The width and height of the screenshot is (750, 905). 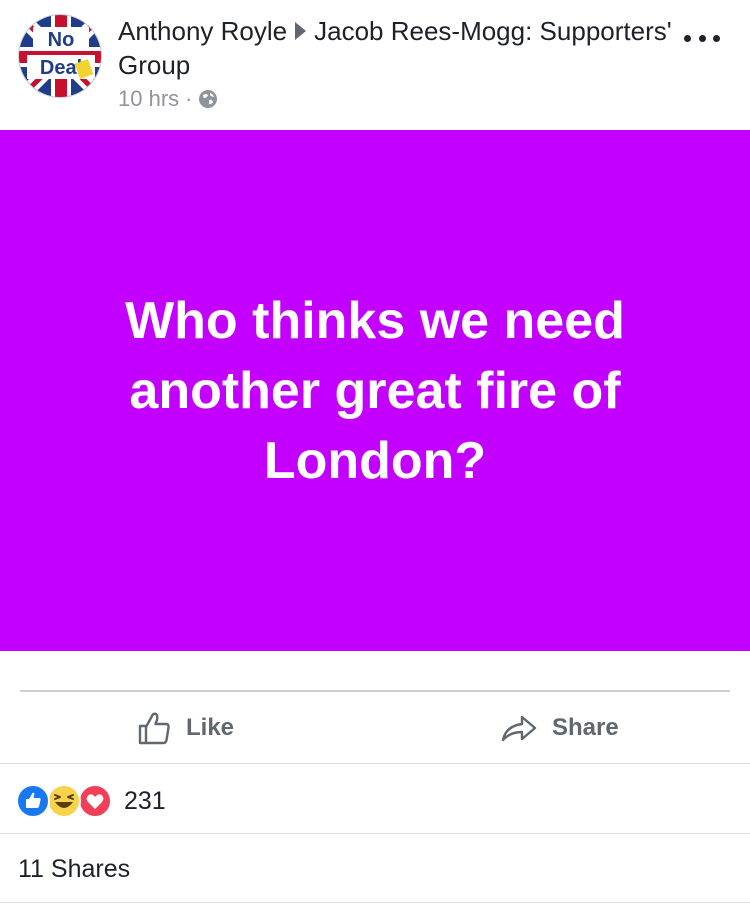 I want to click on like-button: Like, so click(x=185, y=728).